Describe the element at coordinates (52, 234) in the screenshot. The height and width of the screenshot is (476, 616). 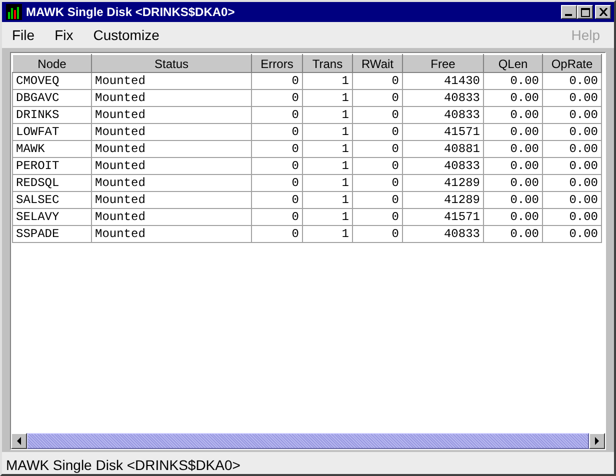
I see `table-cell: SSPADE` at that location.